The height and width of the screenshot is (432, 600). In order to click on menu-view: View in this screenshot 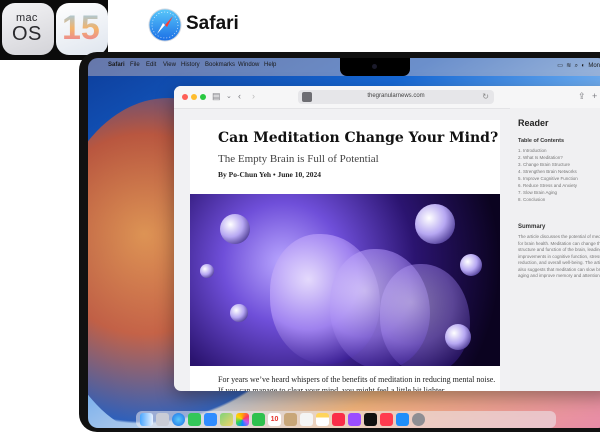, I will do `click(169, 65)`.